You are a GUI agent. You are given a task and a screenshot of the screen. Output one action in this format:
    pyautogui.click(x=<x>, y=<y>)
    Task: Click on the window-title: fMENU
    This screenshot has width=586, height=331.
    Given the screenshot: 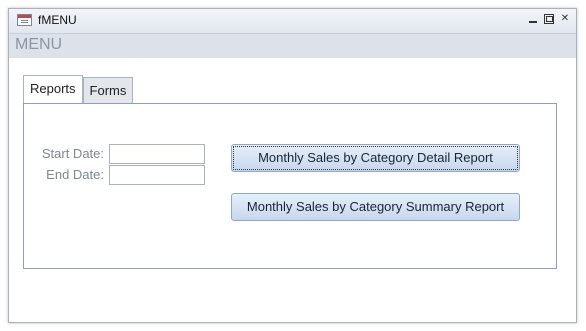 What is the action you would take?
    pyautogui.click(x=57, y=20)
    